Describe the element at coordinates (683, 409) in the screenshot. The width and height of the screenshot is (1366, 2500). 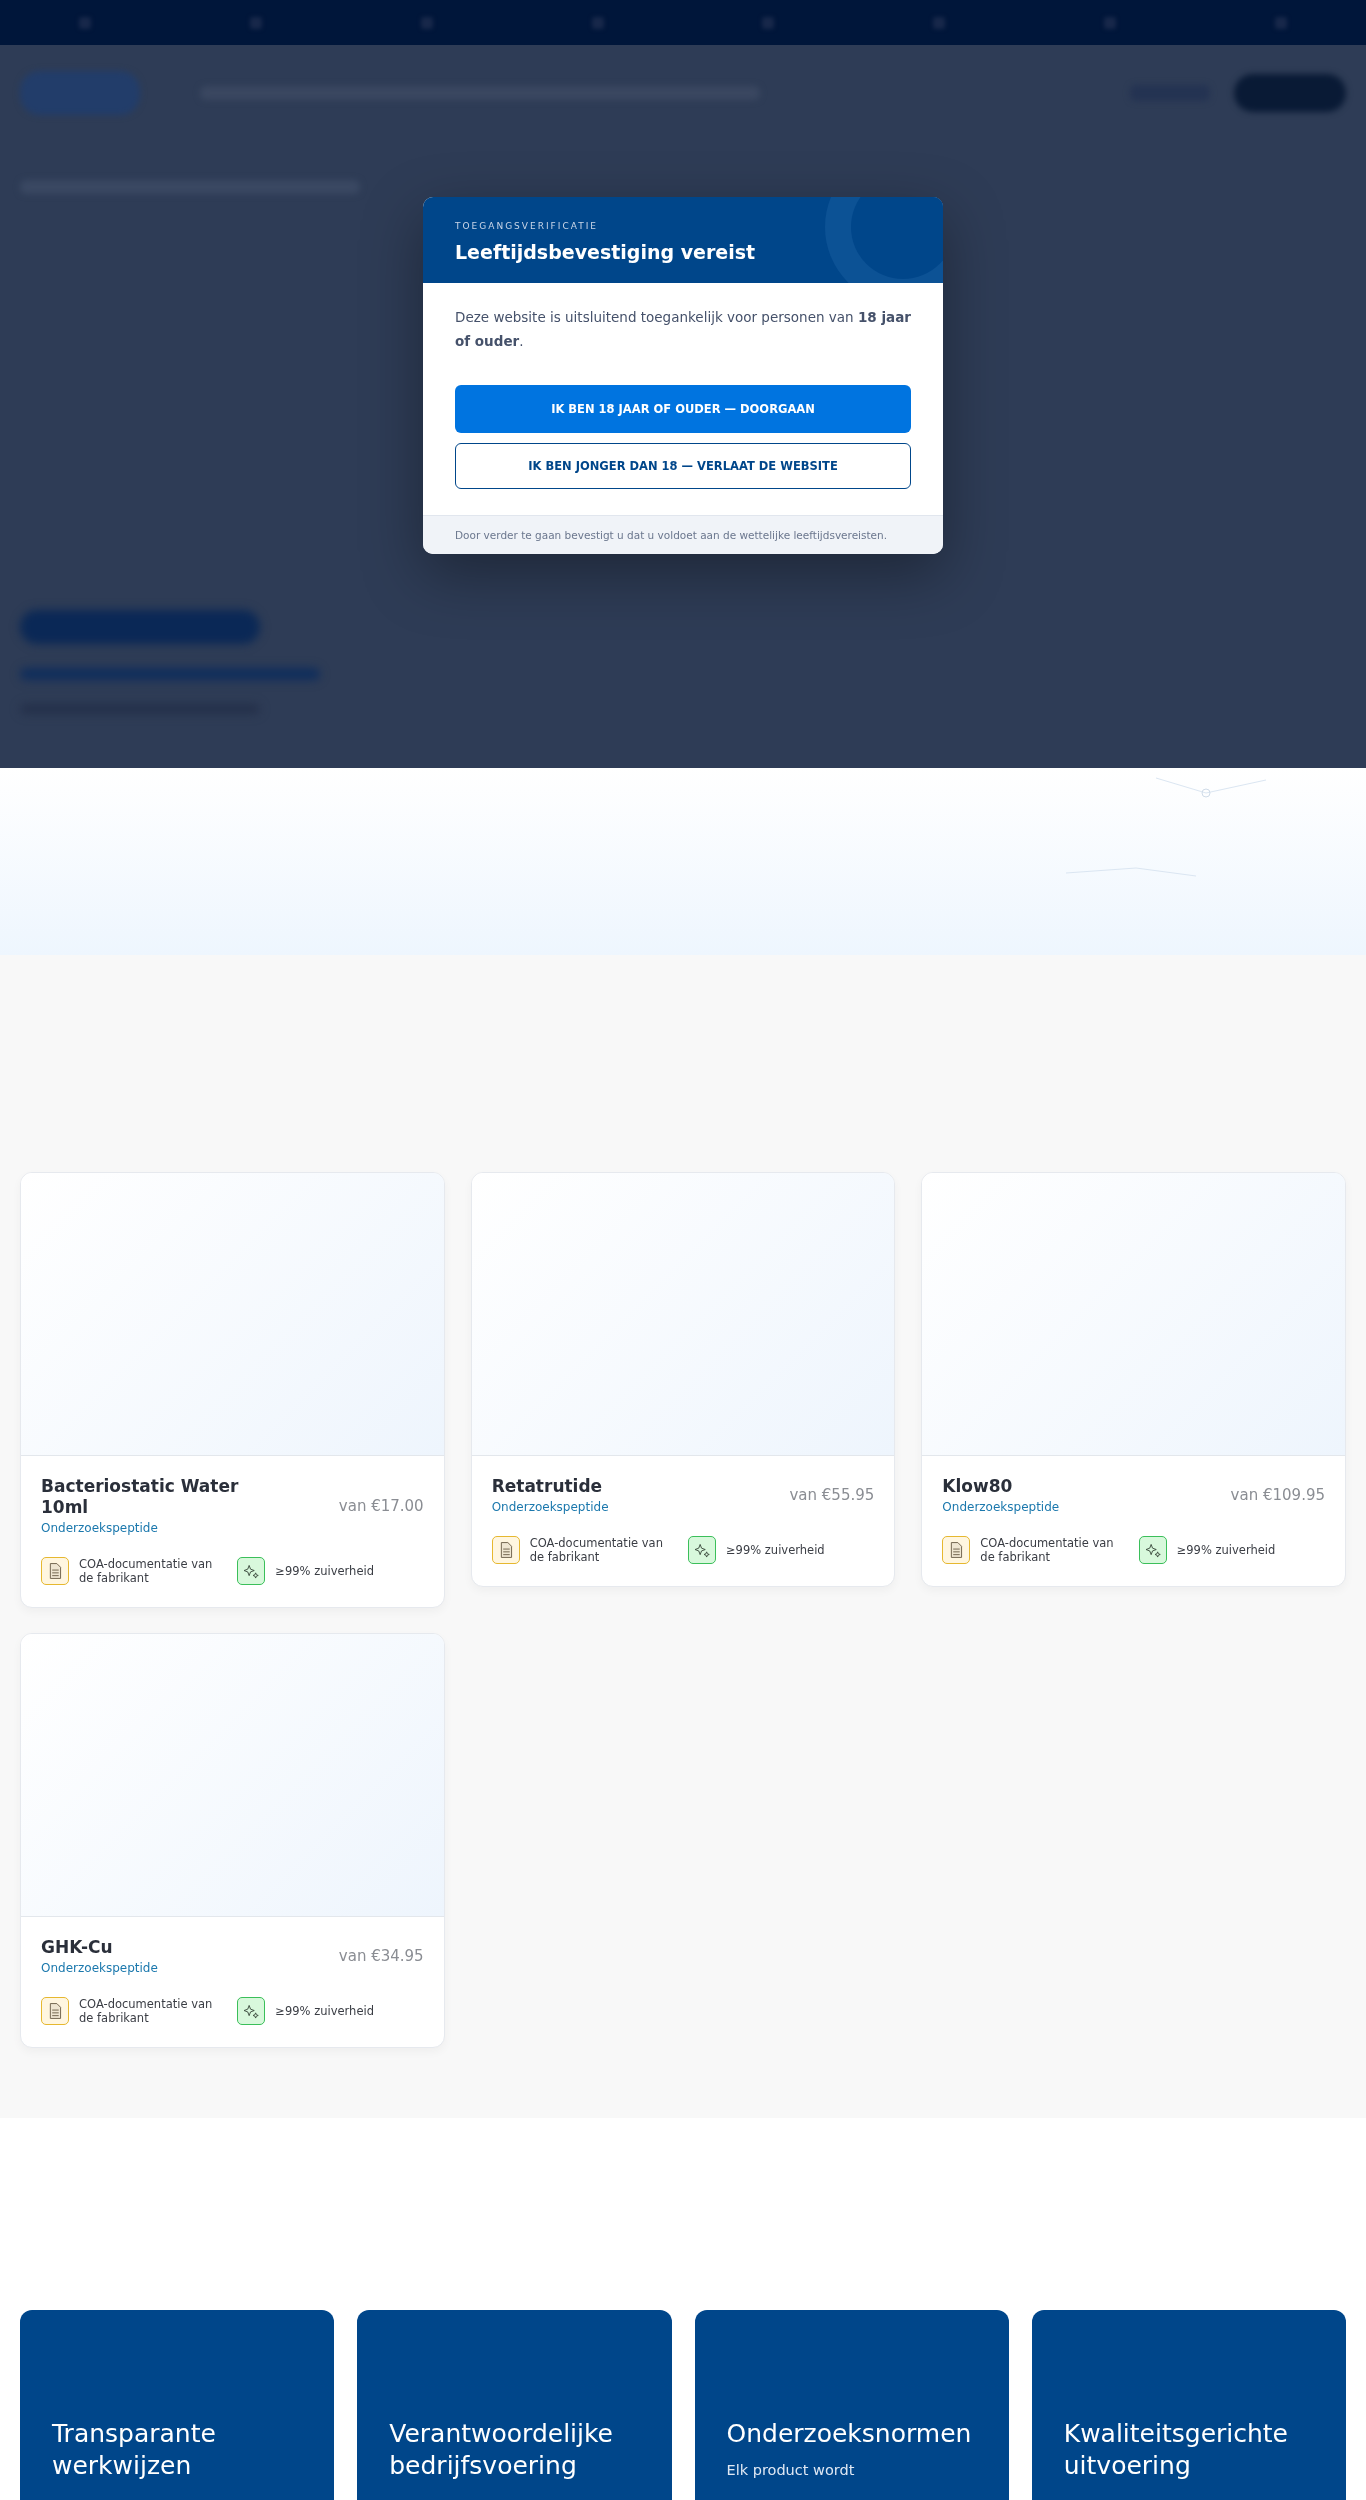
I see `confirm-age-button: IK BEN 18 JAAR OF OUDER — DOORGAAN` at that location.